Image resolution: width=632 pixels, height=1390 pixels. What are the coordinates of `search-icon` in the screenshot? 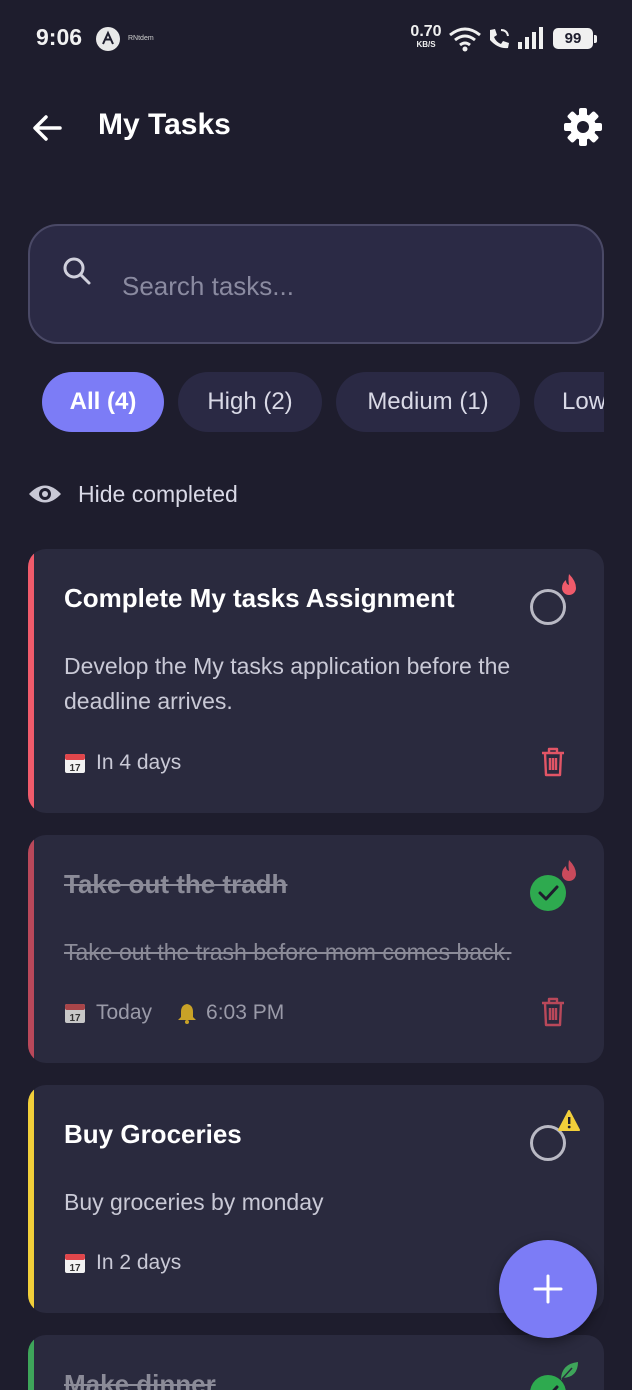 It's located at (77, 271).